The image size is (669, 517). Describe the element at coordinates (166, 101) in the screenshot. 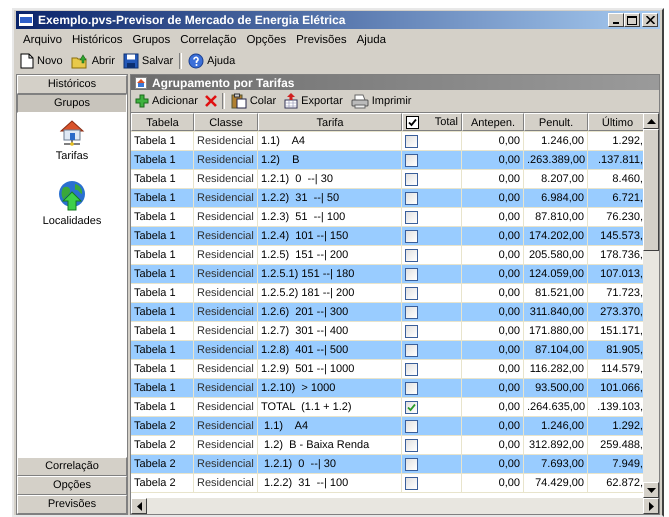

I see `toolbar-button: Adicionar` at that location.